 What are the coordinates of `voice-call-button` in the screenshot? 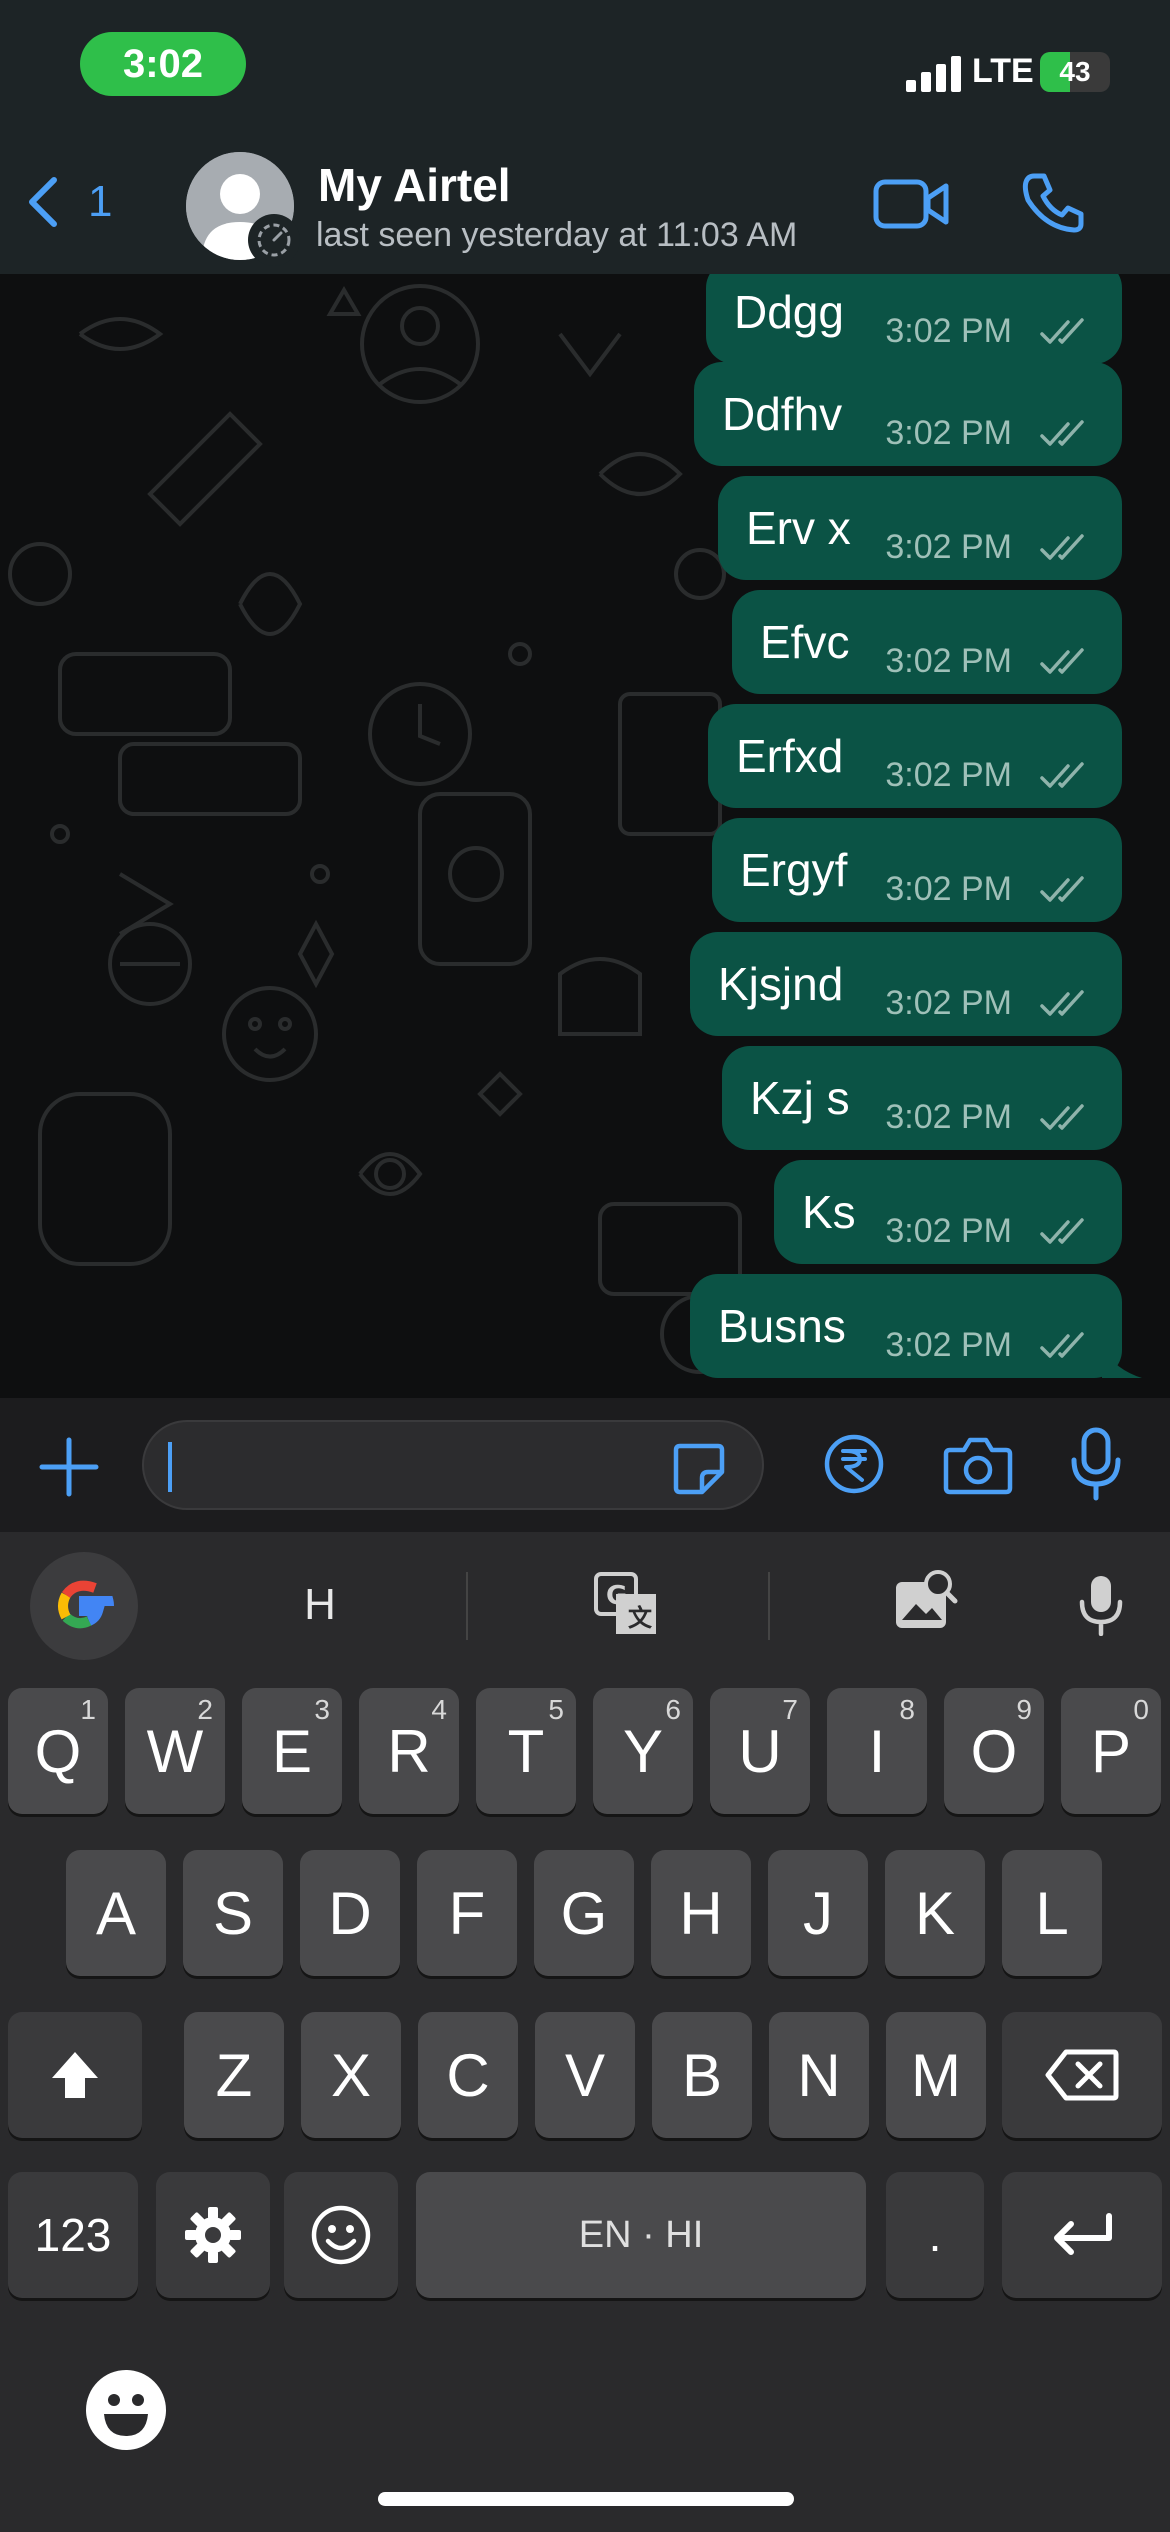 It's located at (1053, 205).